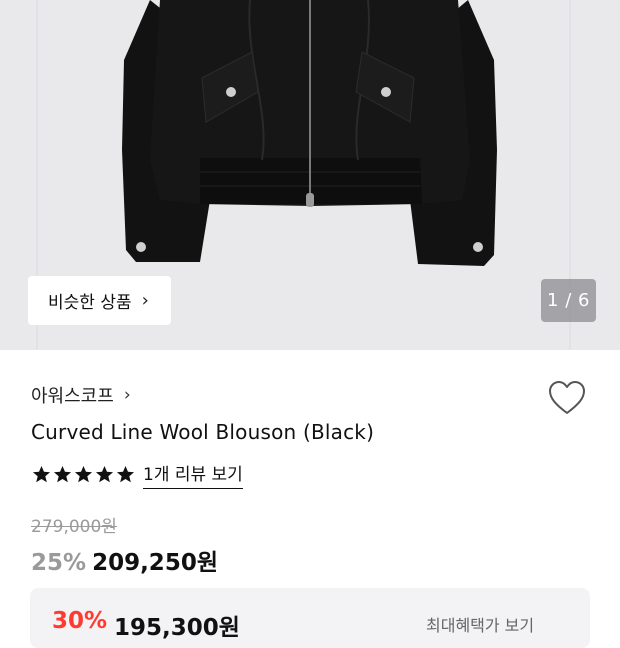 Image resolution: width=620 pixels, height=648 pixels. I want to click on heart-outline-icon, so click(567, 397).